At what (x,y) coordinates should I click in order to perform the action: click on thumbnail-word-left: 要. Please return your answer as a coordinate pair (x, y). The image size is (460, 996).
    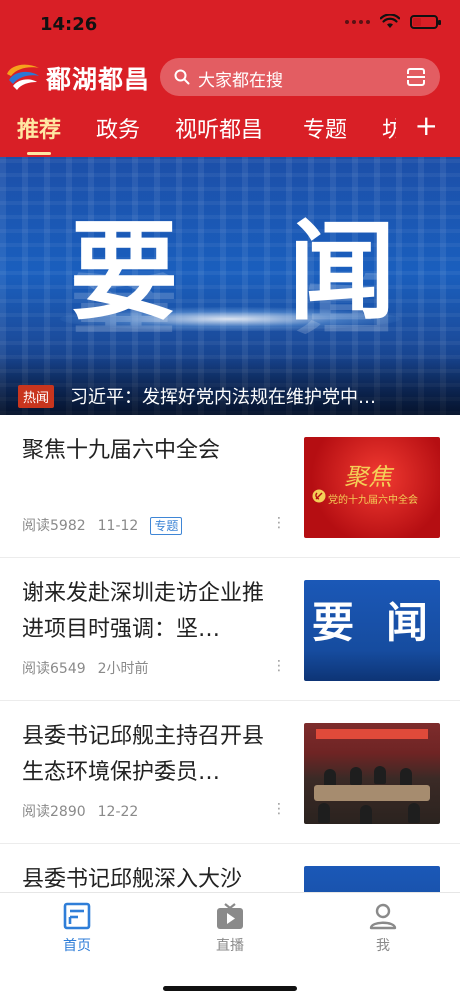
    Looking at the image, I should click on (333, 622).